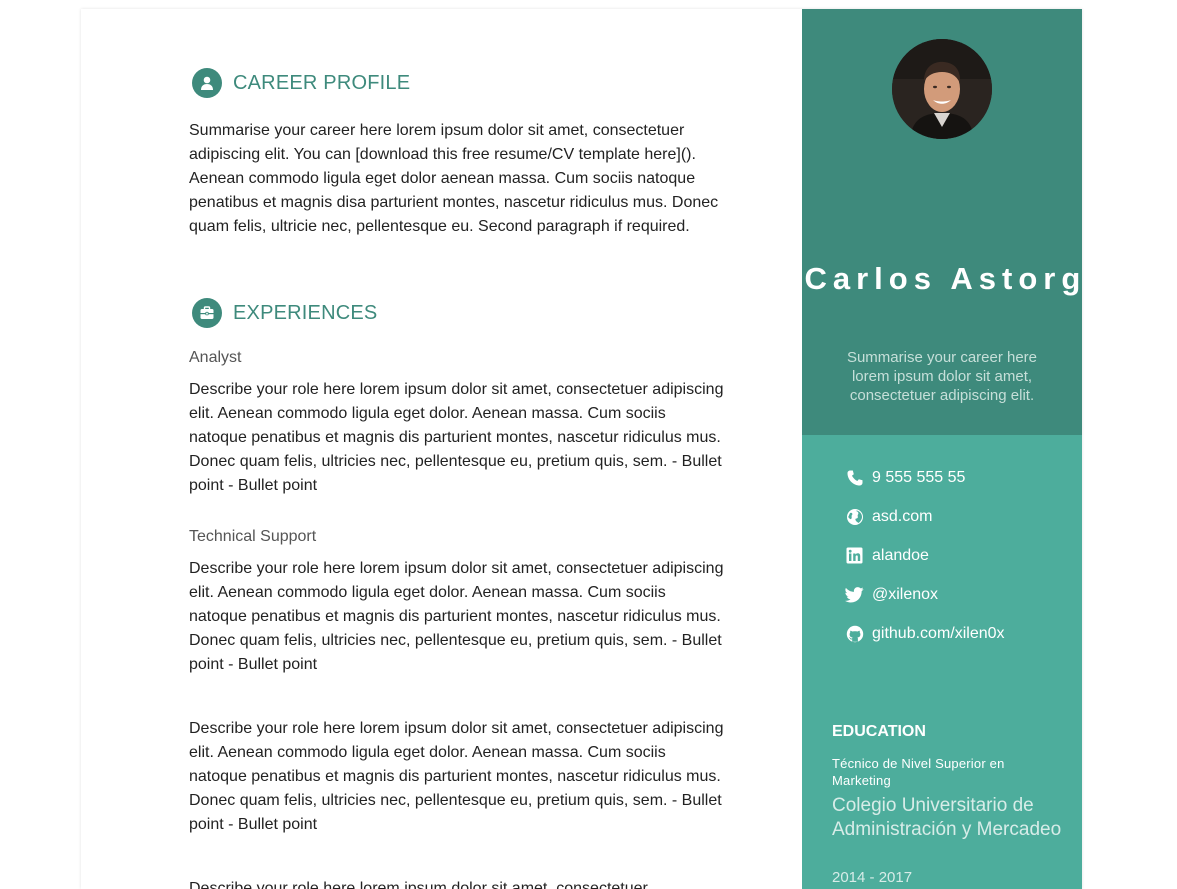  Describe the element at coordinates (854, 516) in the screenshot. I see `globe-icon` at that location.